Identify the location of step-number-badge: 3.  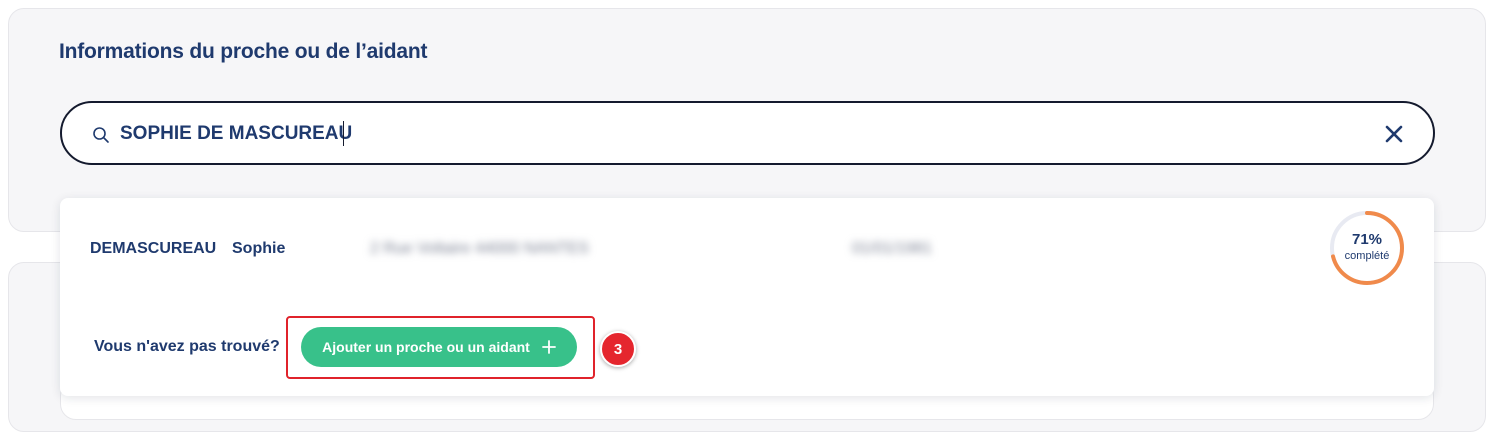
(618, 349).